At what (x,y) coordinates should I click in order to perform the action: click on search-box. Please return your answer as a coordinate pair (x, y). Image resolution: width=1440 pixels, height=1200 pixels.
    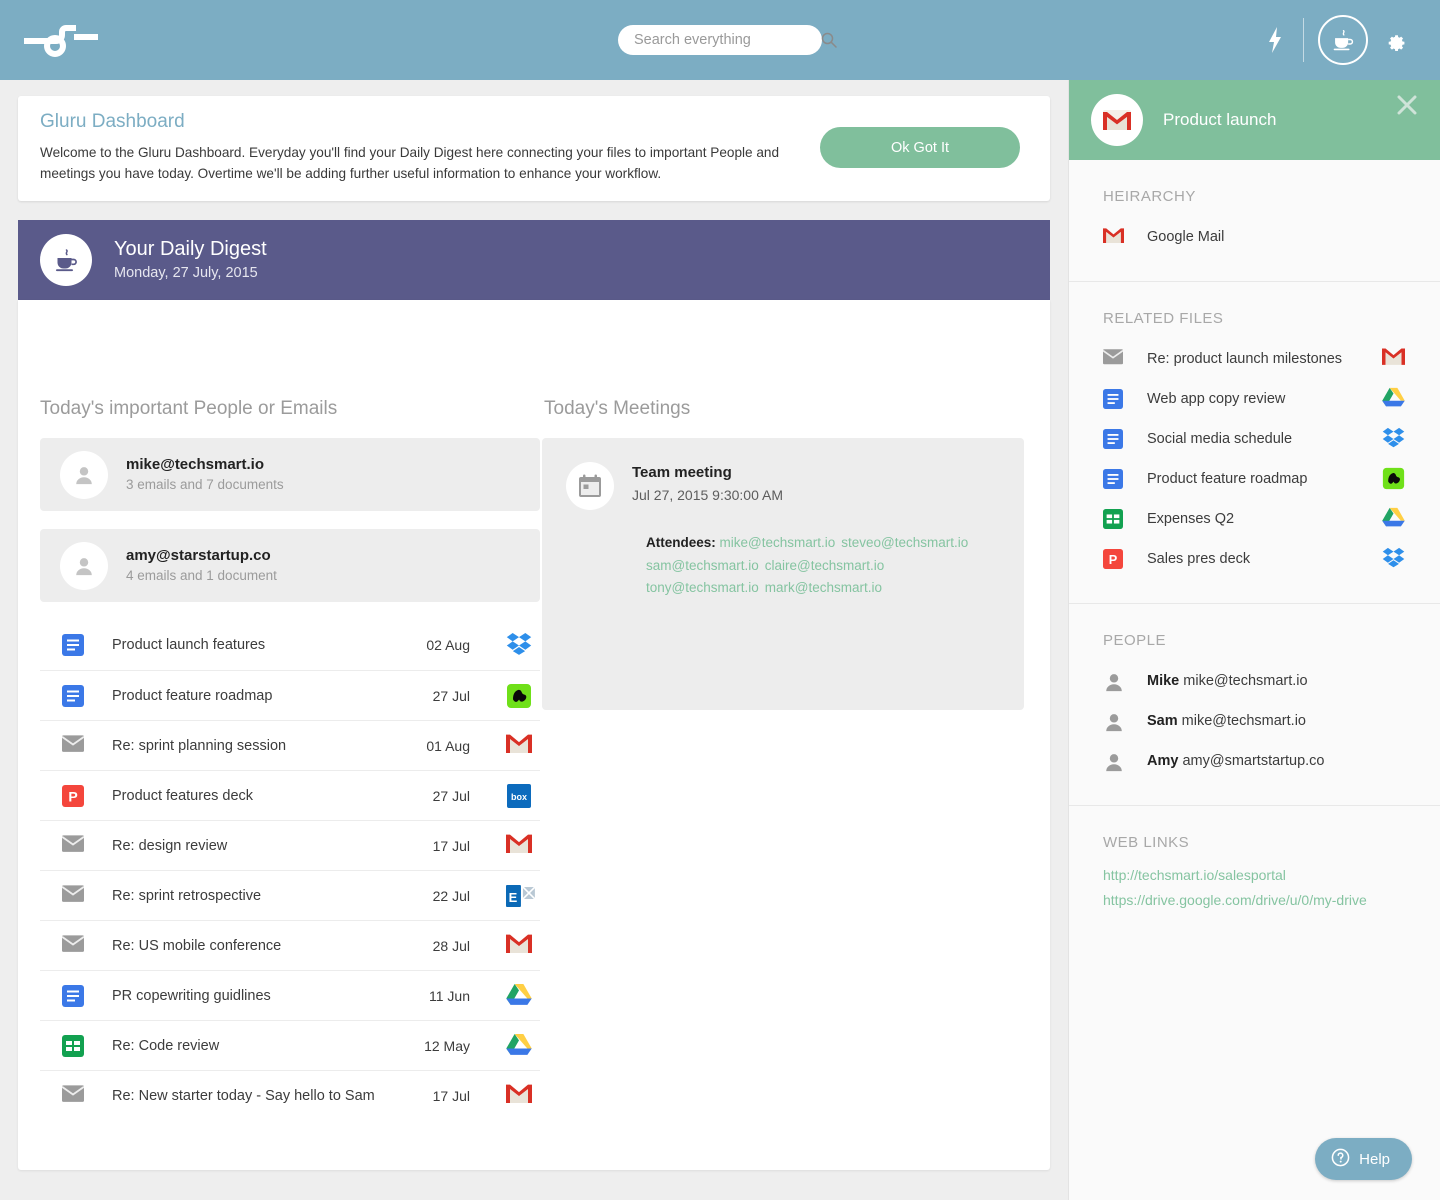
    Looking at the image, I should click on (727, 40).